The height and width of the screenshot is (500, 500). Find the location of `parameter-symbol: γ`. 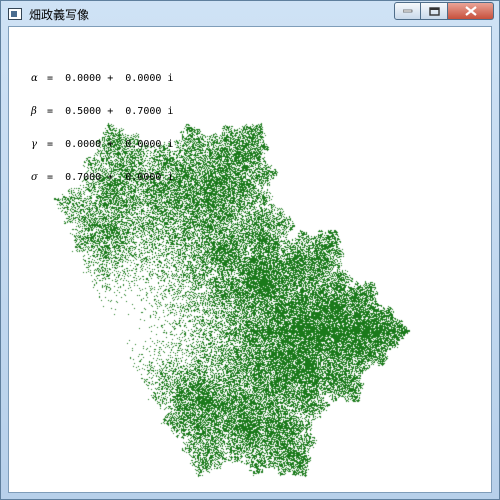

parameter-symbol: γ is located at coordinates (36, 144).